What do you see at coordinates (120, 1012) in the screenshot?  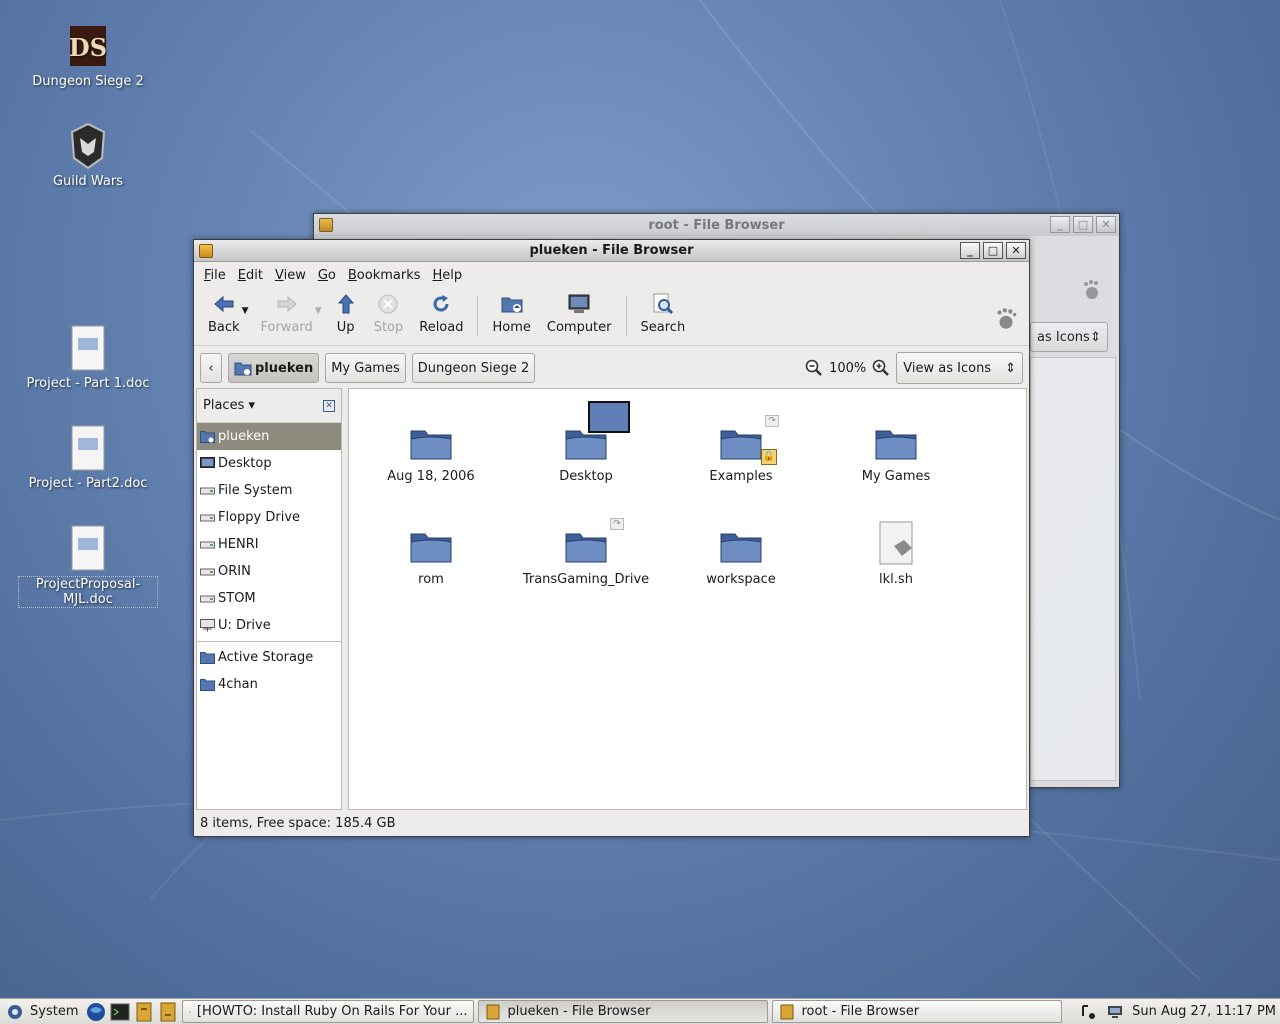 I see `terminal-launcher-icon` at bounding box center [120, 1012].